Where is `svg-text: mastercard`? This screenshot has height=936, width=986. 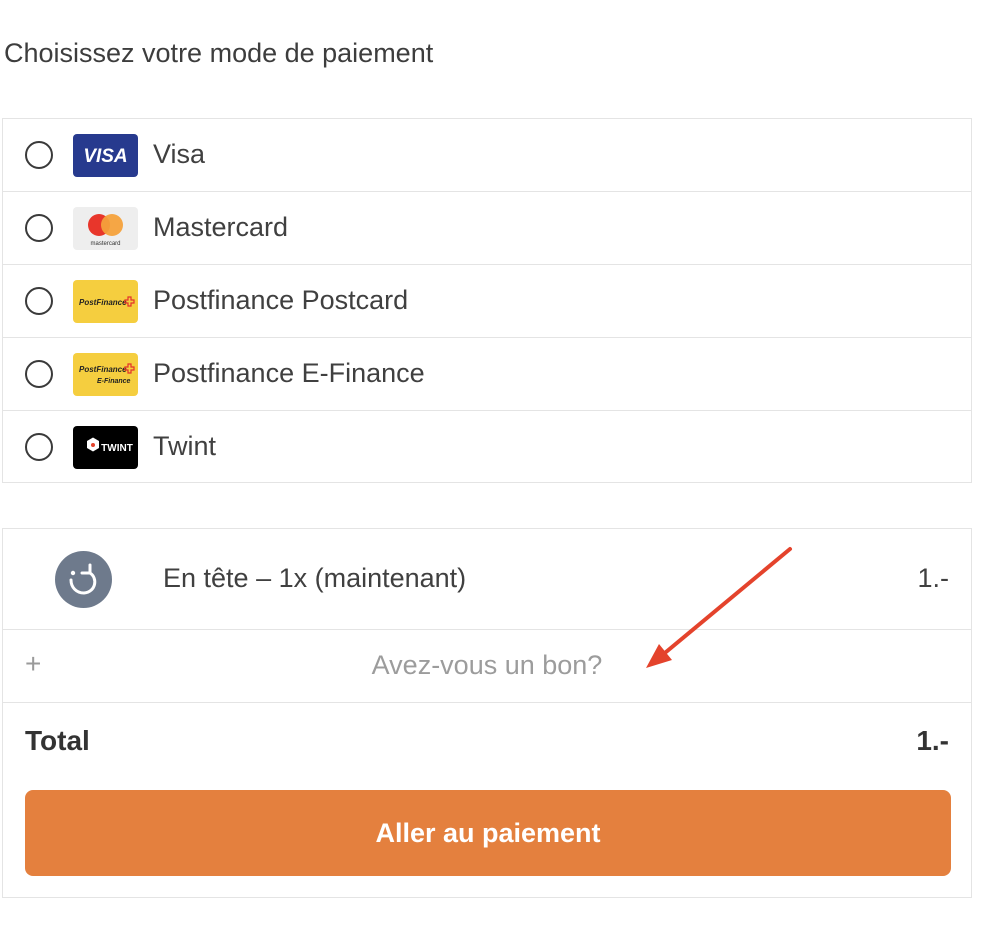 svg-text: mastercard is located at coordinates (105, 244).